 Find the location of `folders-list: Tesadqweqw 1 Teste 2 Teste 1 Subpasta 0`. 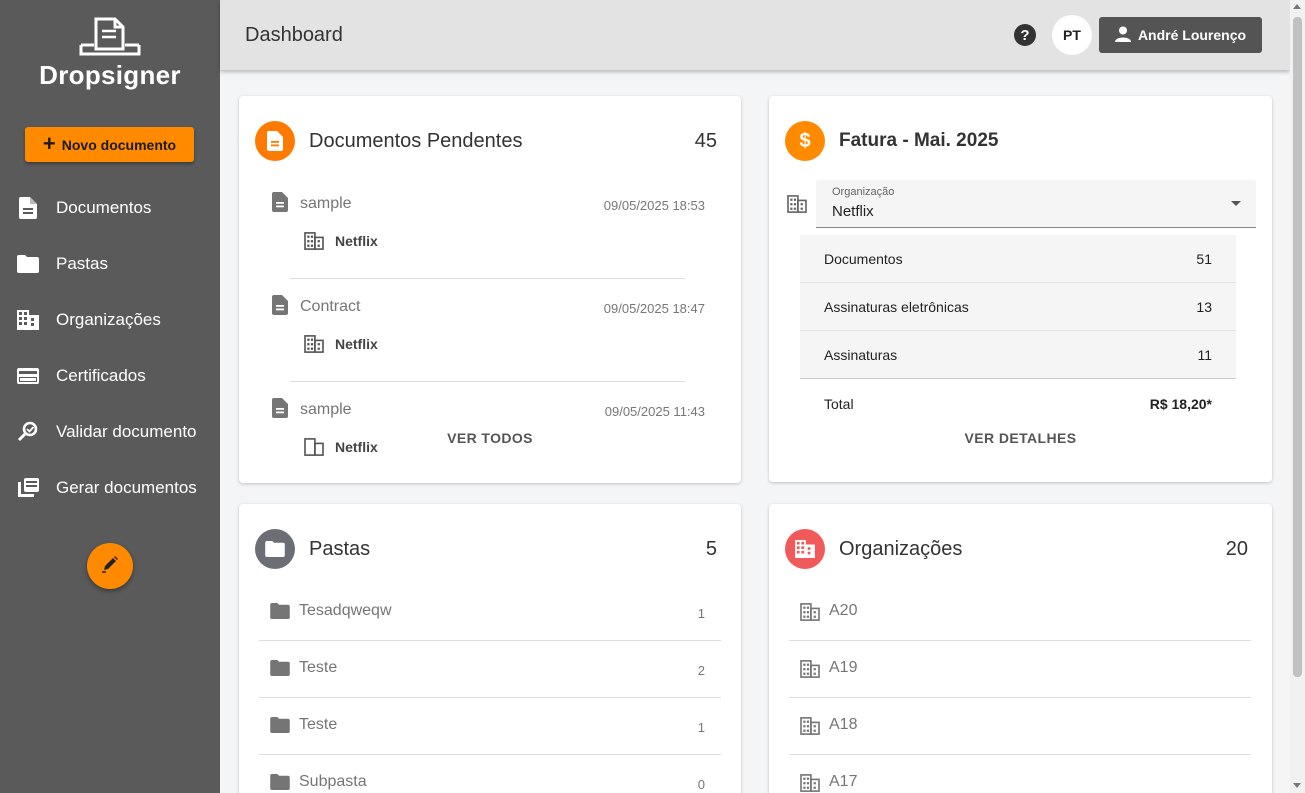

folders-list: Tesadqweqw 1 Teste 2 Teste 1 Subpasta 0 is located at coordinates (490, 688).